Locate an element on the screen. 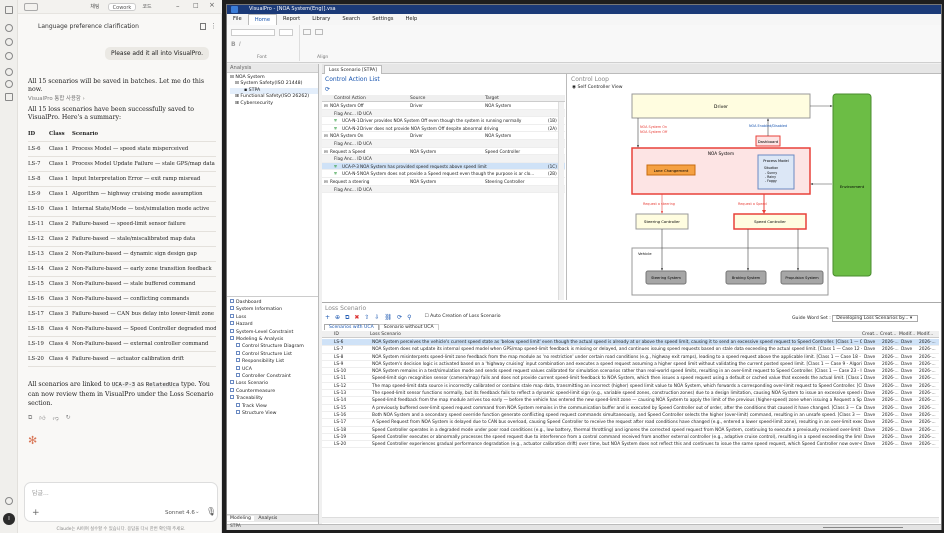  add-attachment-icon: + is located at coordinates (36, 513).